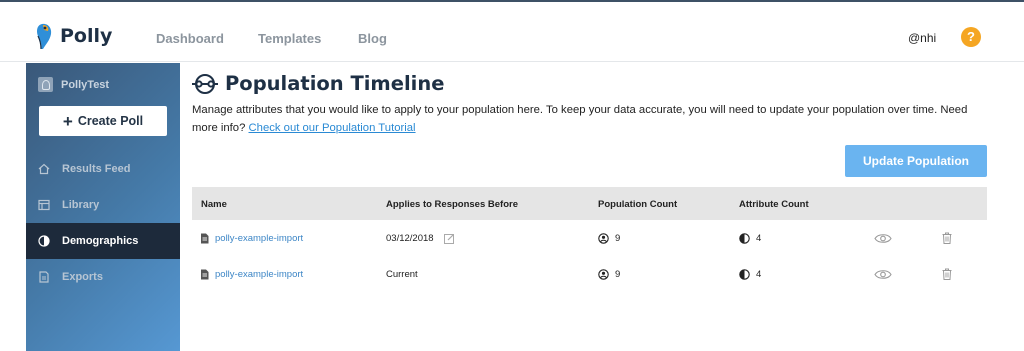 This screenshot has width=1024, height=351. I want to click on sidebar-item-results-feed: Results Feed, so click(103, 169).